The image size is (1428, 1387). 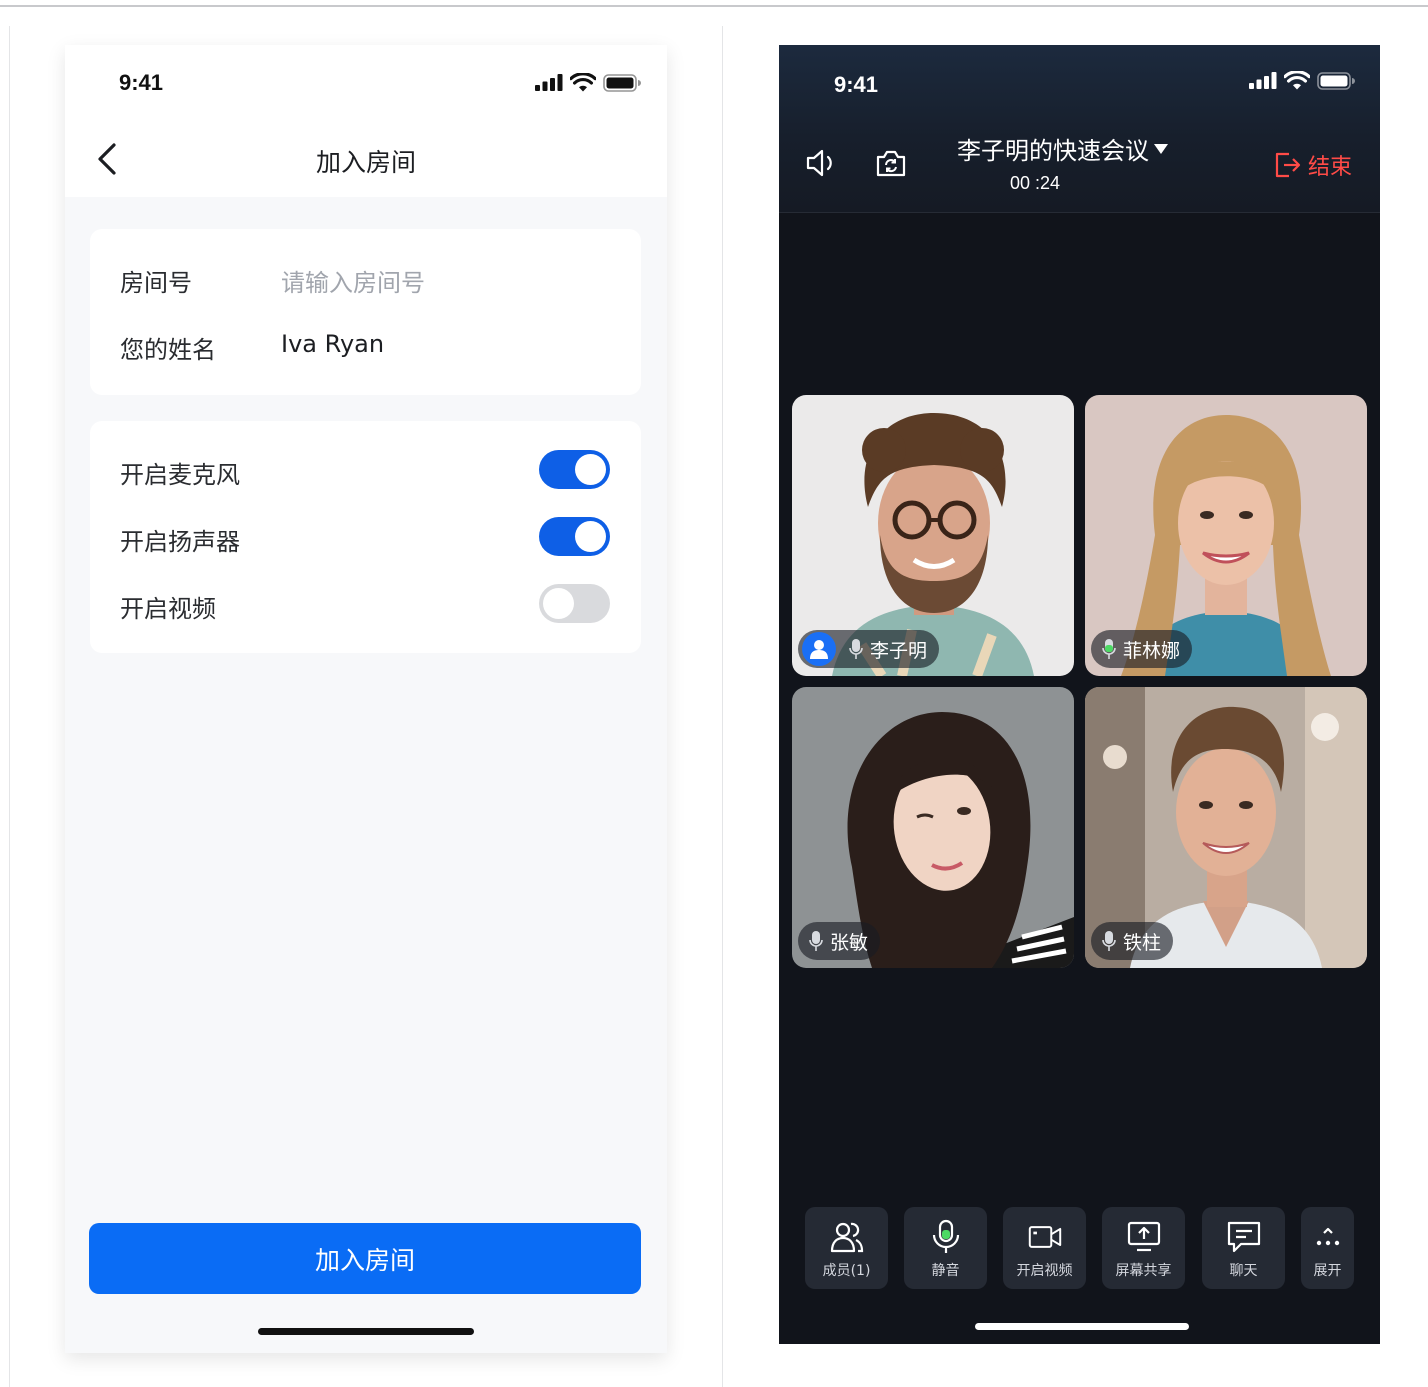 I want to click on end-meeting-button: 结束, so click(x=1313, y=165).